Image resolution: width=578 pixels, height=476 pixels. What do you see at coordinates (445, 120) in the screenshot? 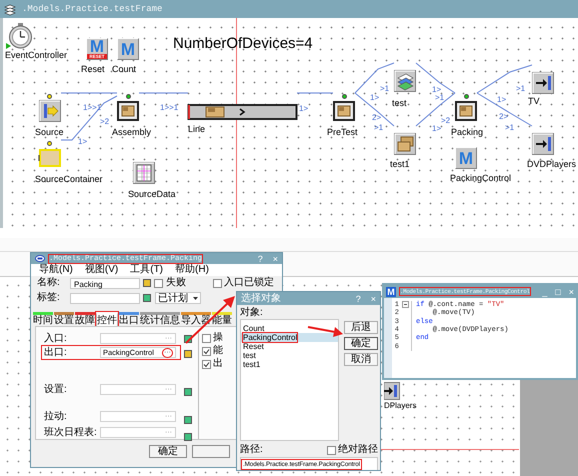
I see `connector-label: >2` at bounding box center [445, 120].